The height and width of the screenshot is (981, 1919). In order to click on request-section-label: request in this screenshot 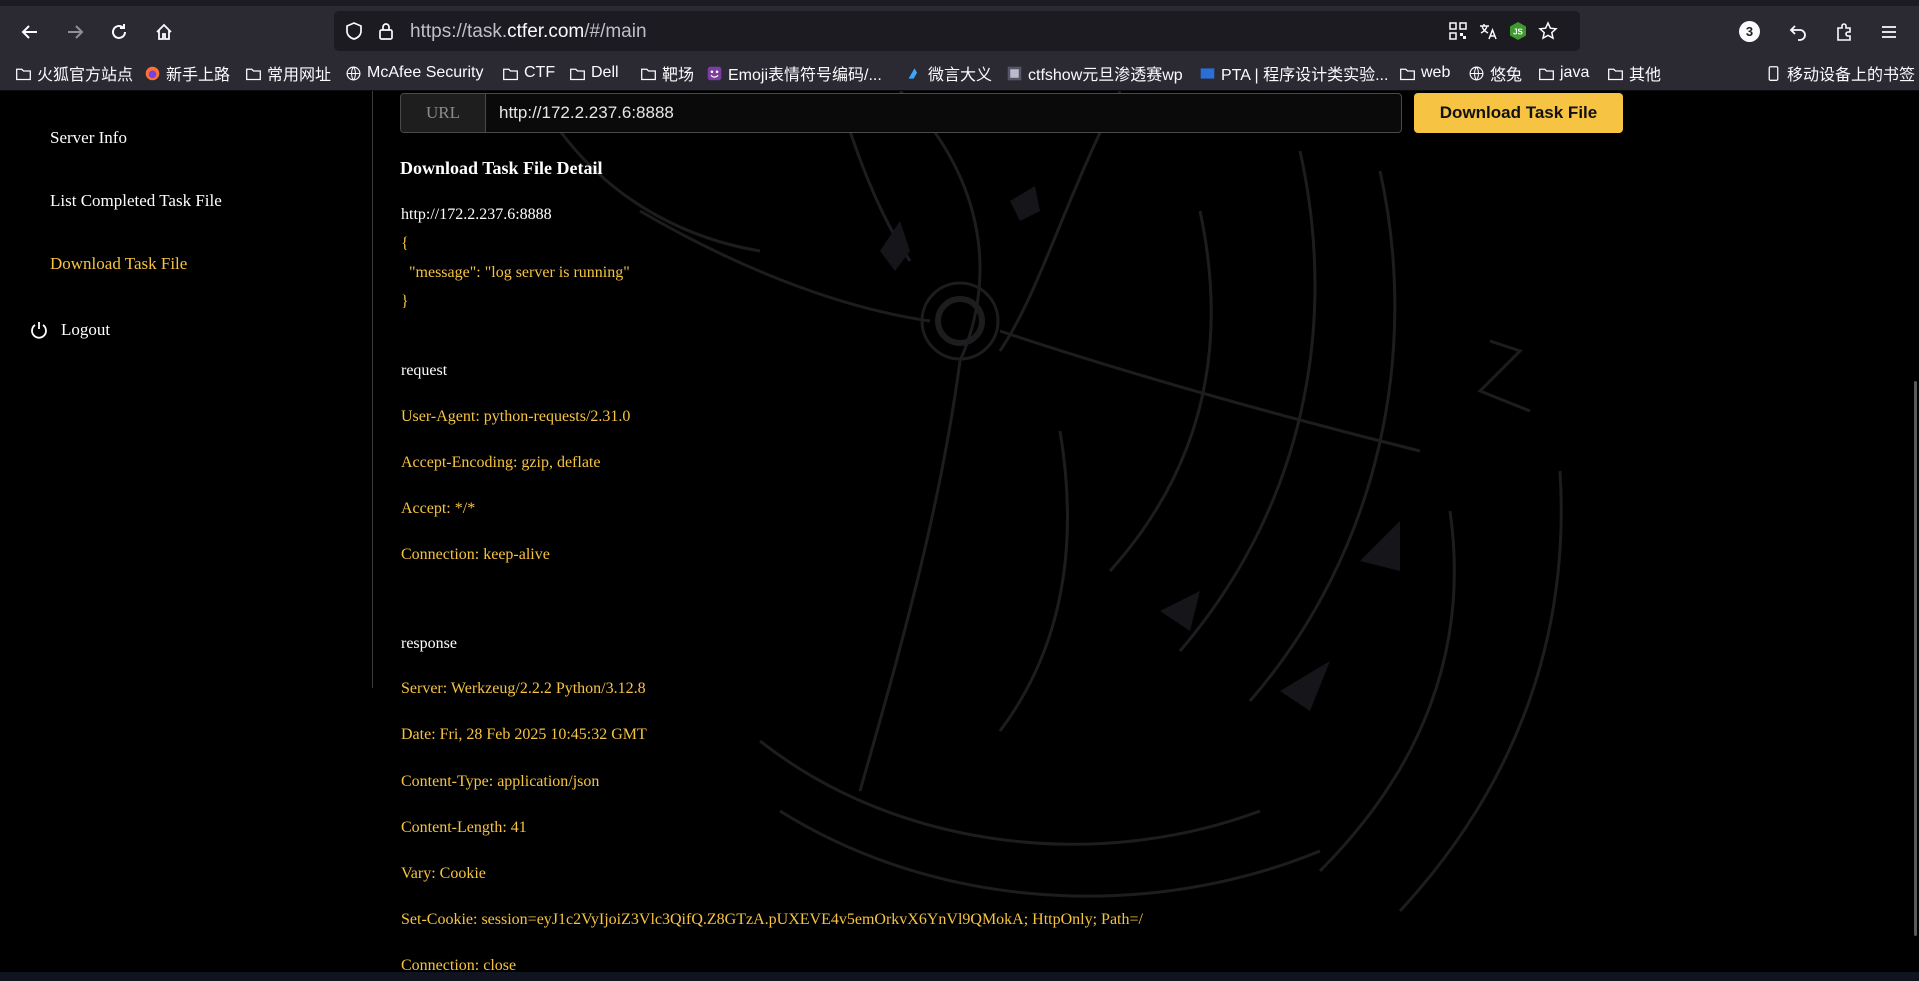, I will do `click(424, 370)`.